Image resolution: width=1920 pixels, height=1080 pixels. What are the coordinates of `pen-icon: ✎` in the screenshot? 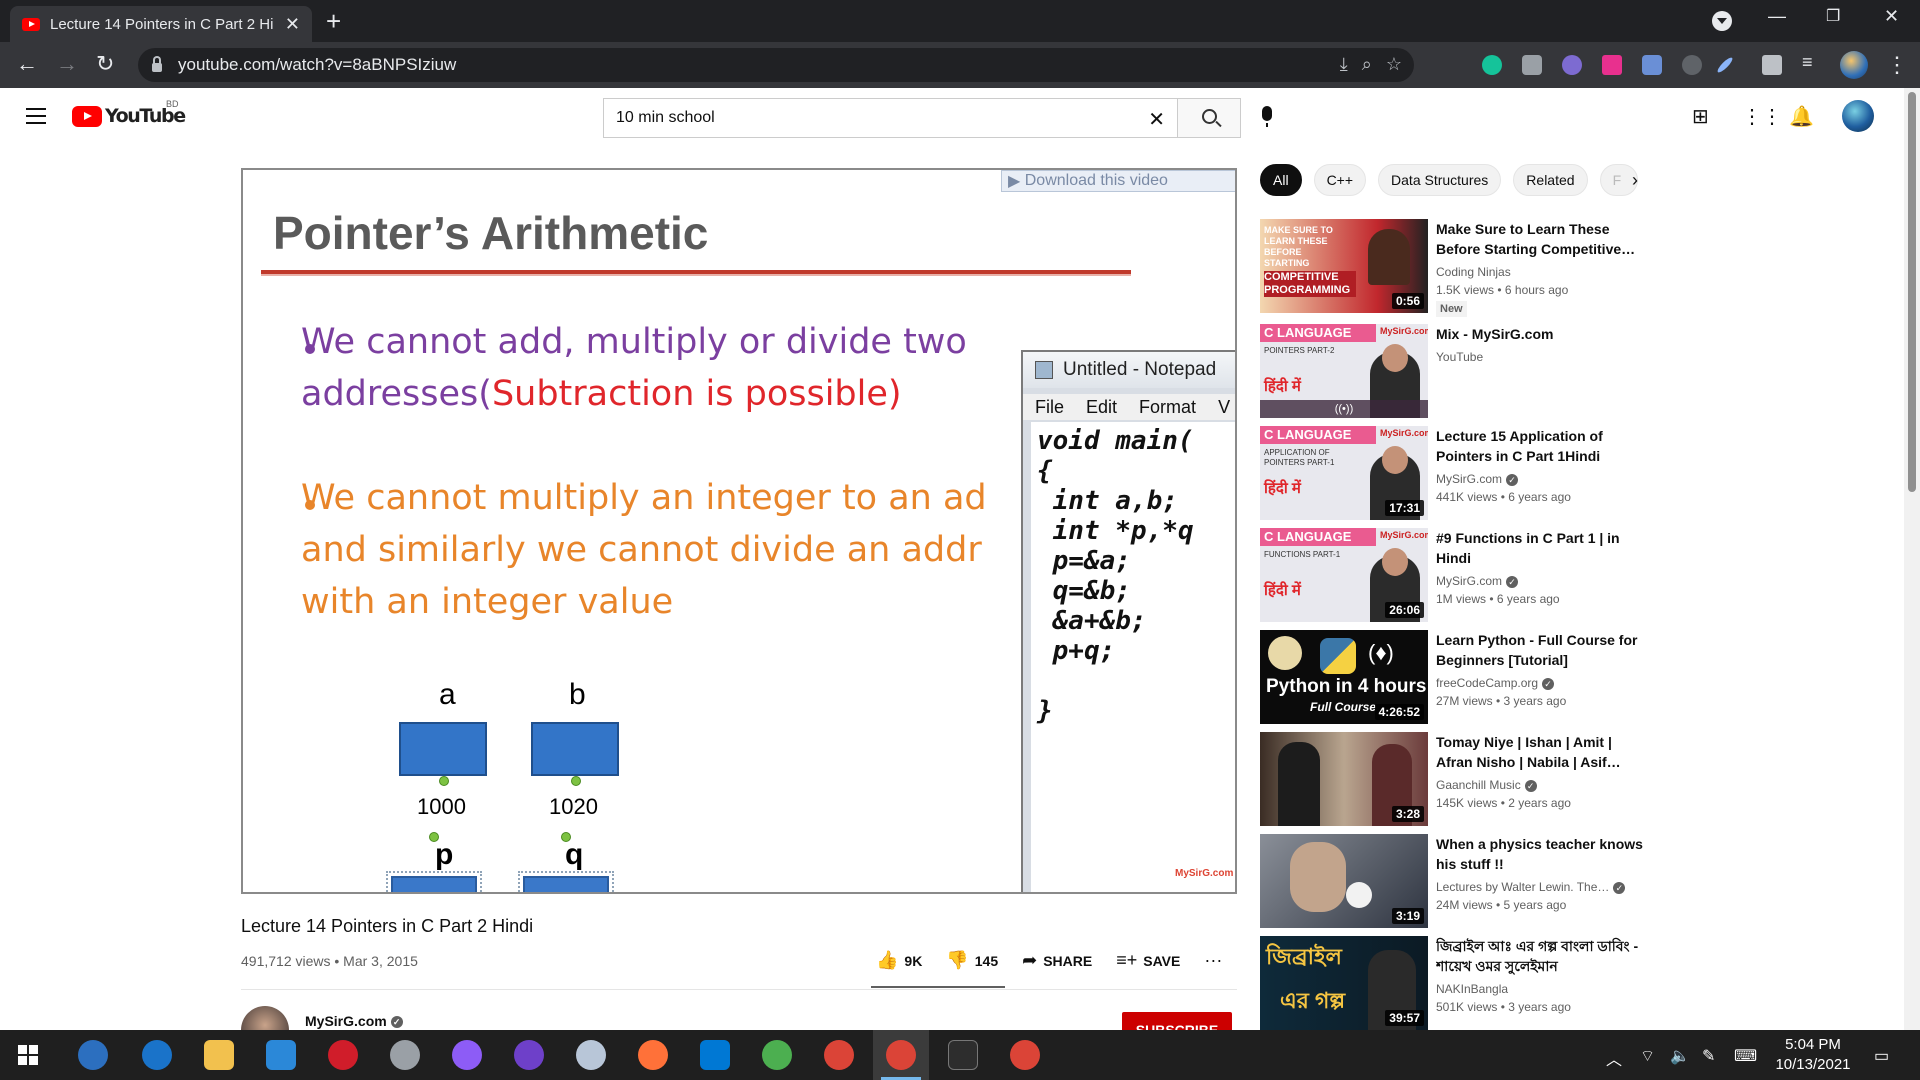 It's located at (1708, 1056).